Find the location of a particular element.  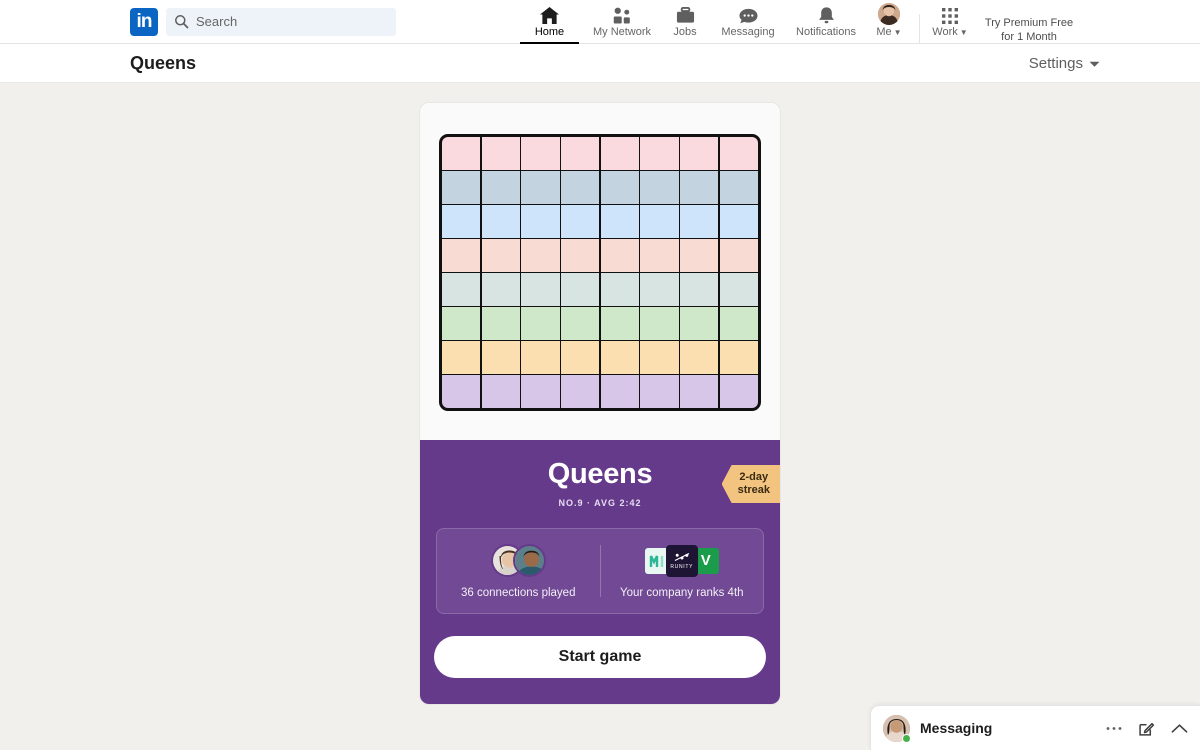

settings-button: Settings is located at coordinates (1064, 63).